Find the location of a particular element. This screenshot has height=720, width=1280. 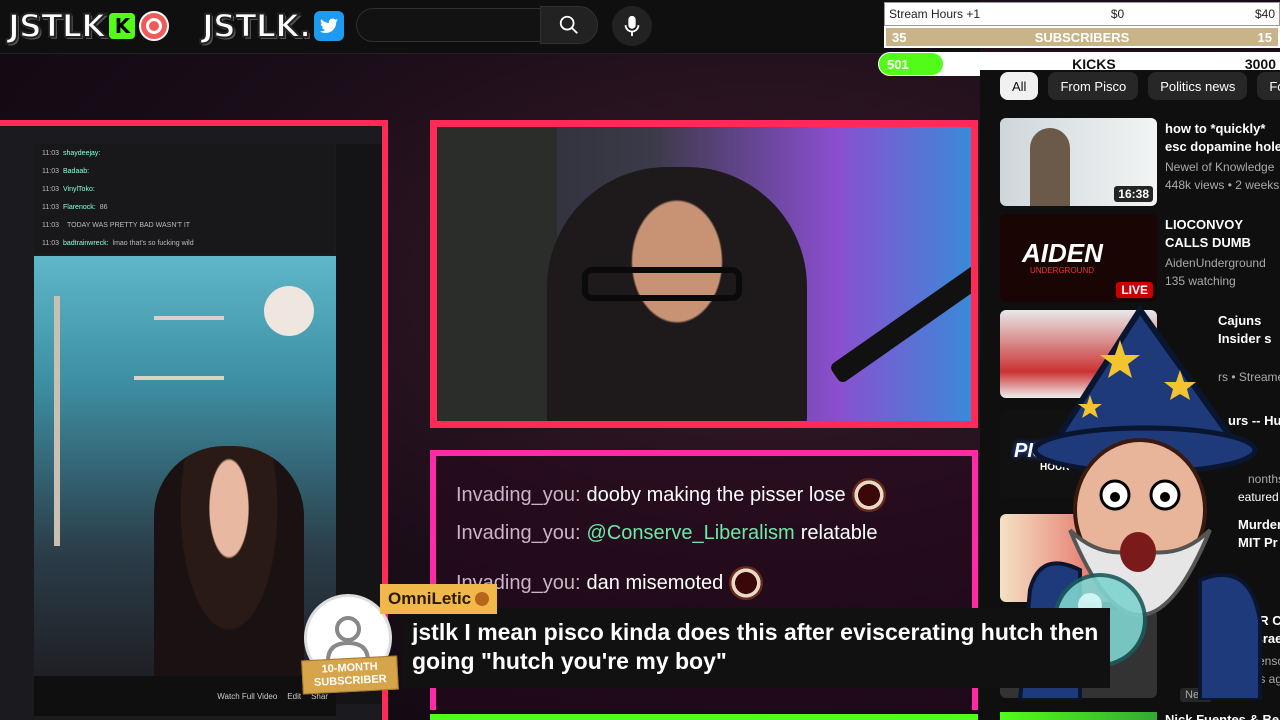

stream-hours-label: Stream Hours +1 is located at coordinates (935, 14).